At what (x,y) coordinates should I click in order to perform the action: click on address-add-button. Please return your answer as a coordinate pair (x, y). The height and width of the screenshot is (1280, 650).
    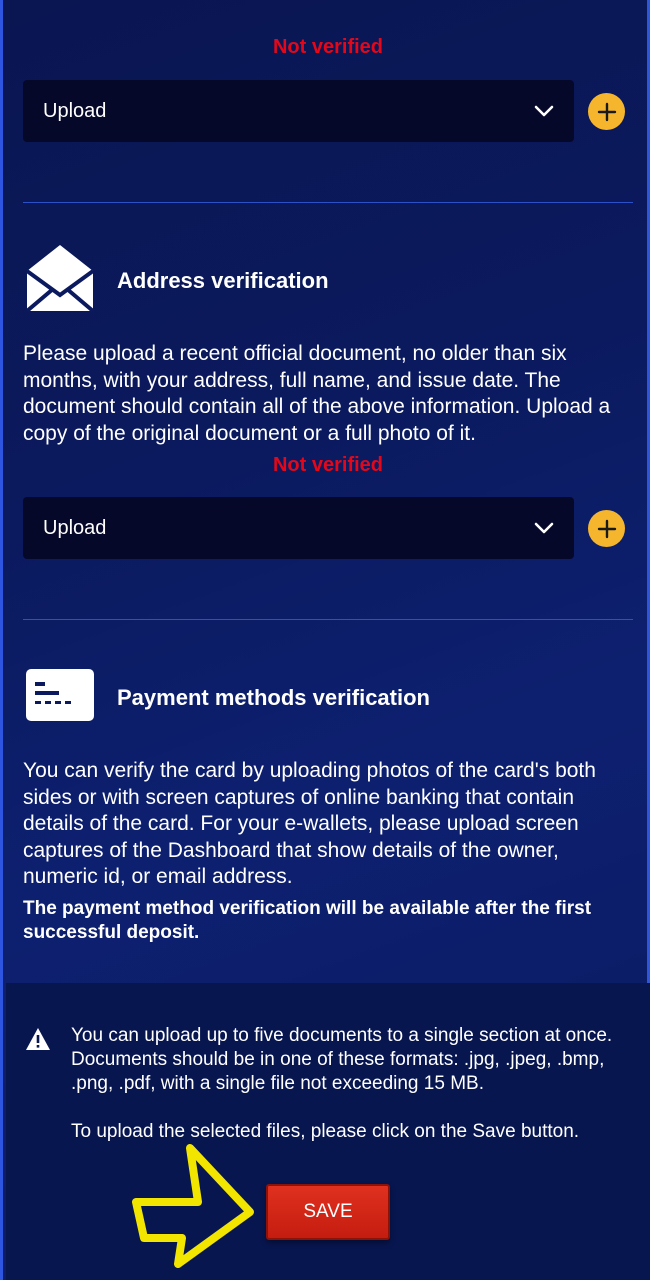
    Looking at the image, I should click on (606, 528).